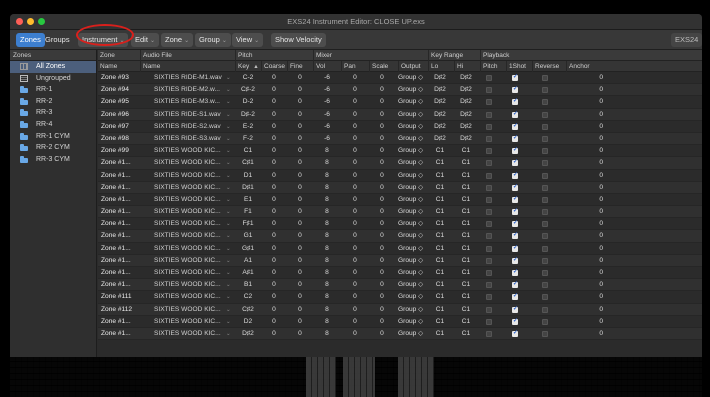  Describe the element at coordinates (248, 90) in the screenshot. I see `key-cell: C♯-2` at that location.